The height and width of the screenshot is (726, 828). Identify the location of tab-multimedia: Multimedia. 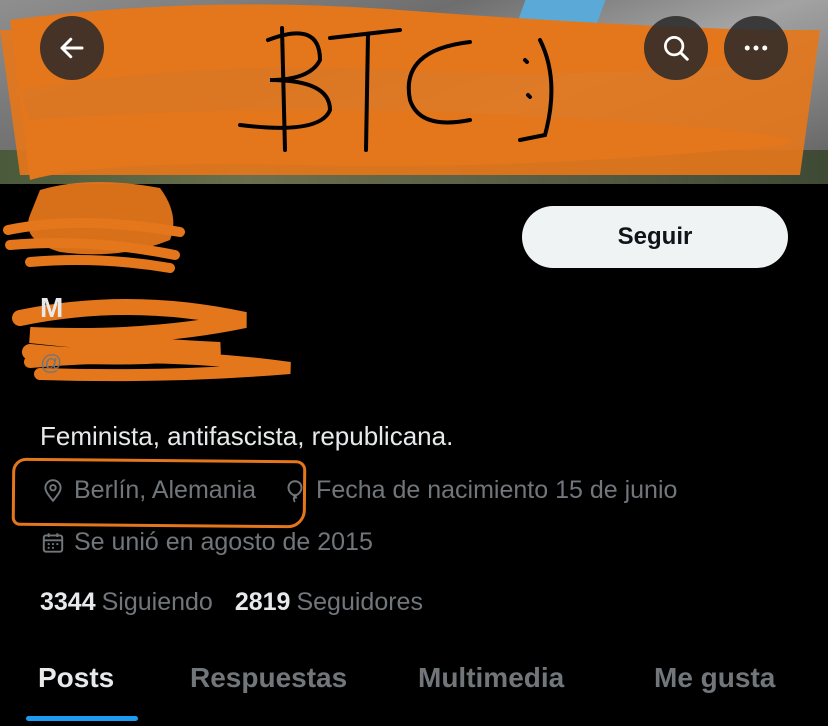
(491, 678).